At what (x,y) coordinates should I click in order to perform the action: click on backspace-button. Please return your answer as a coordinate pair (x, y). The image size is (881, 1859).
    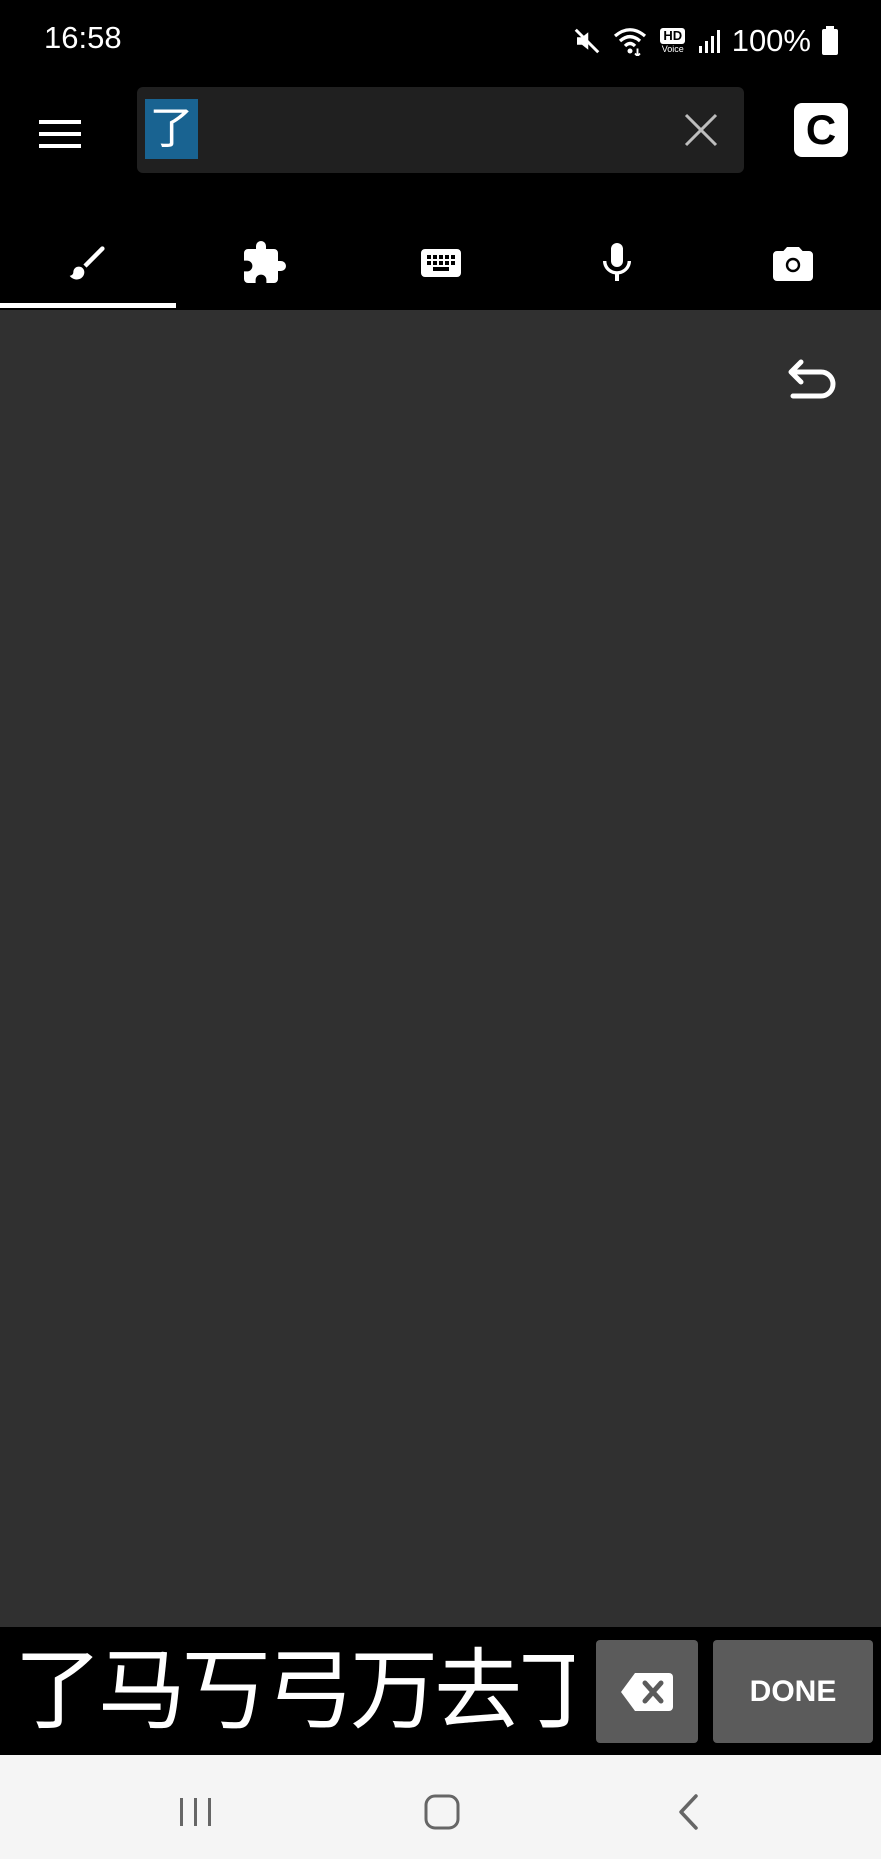
    Looking at the image, I should click on (647, 1691).